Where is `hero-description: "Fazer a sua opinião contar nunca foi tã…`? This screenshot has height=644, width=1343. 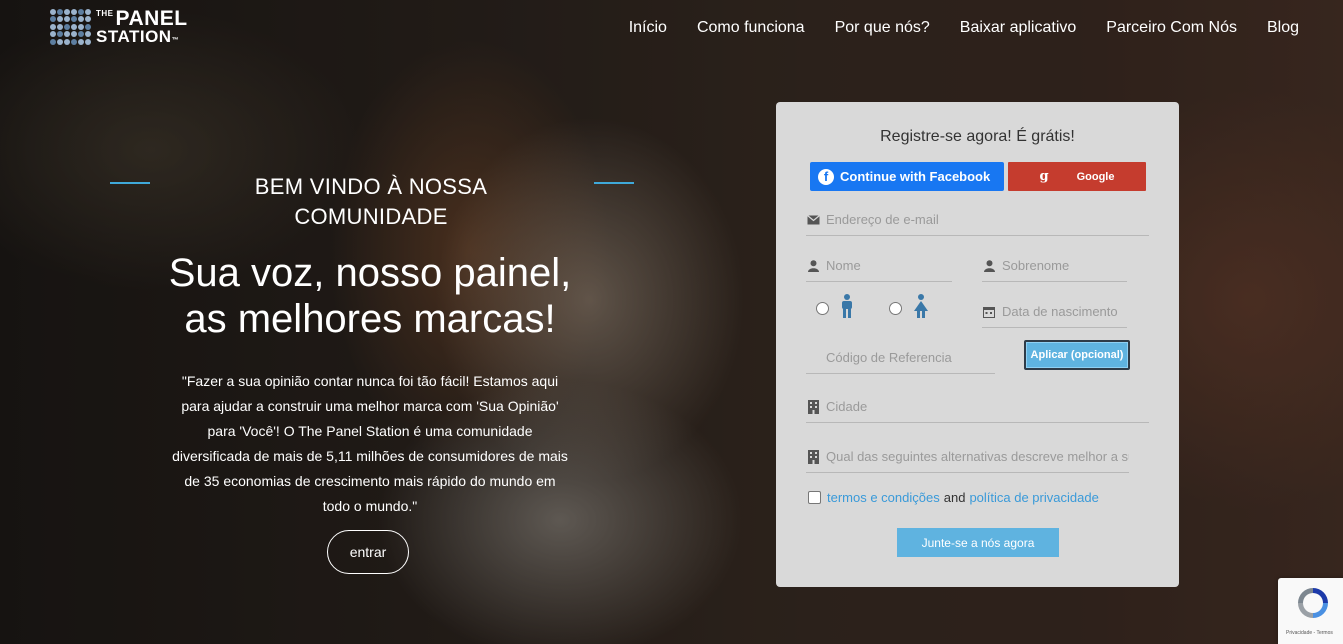
hero-description: "Fazer a sua opinião contar nunca foi tã… is located at coordinates (370, 443).